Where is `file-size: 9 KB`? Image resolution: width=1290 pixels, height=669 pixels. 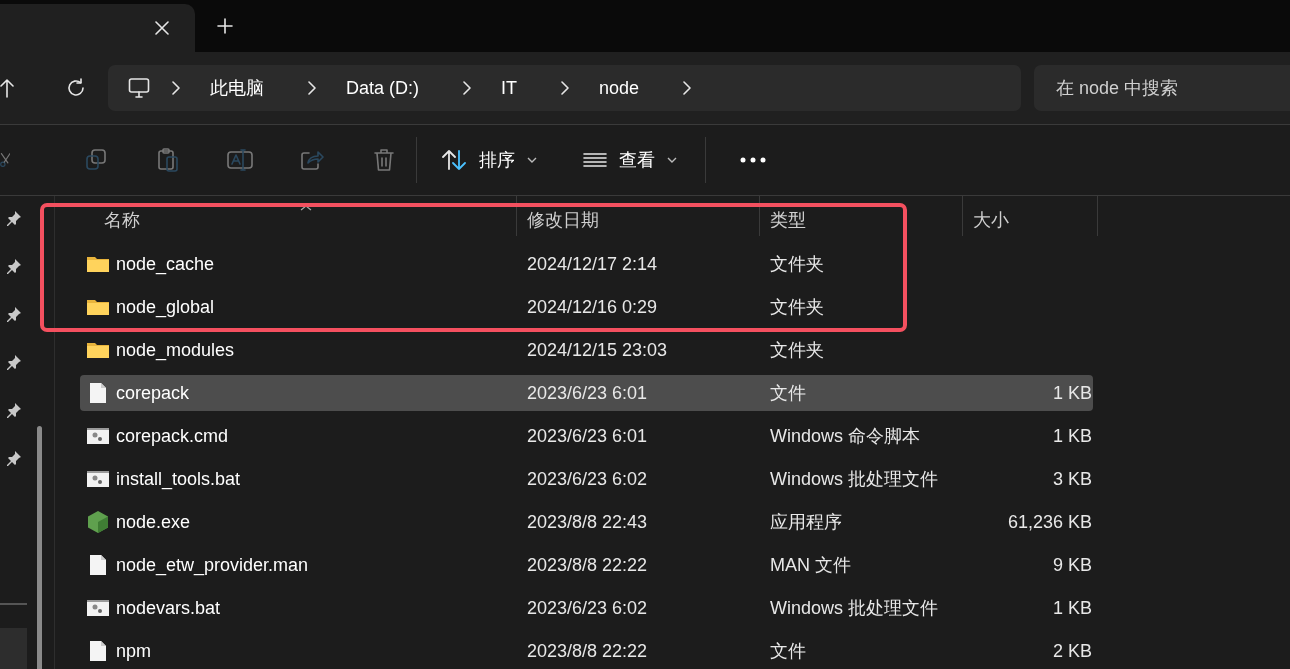 file-size: 9 KB is located at coordinates (1072, 564).